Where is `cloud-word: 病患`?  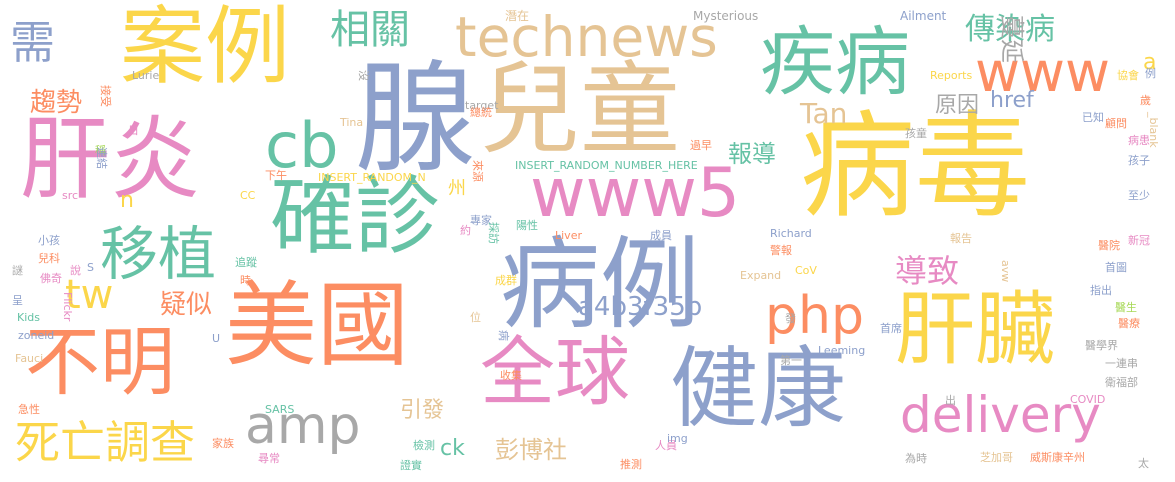 cloud-word: 病患 is located at coordinates (1139, 140).